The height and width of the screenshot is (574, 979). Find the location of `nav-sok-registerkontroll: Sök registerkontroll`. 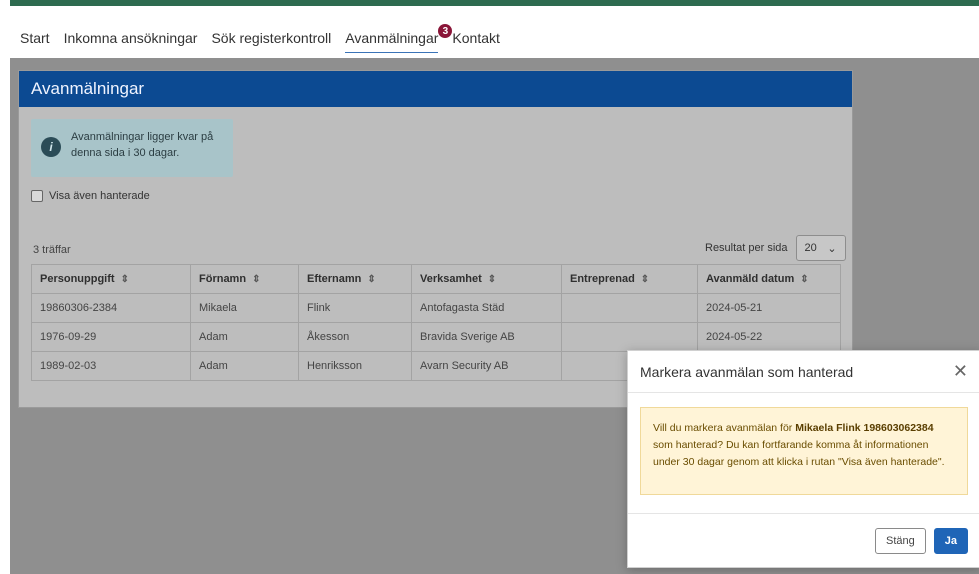

nav-sok-registerkontroll: Sök registerkontroll is located at coordinates (271, 41).